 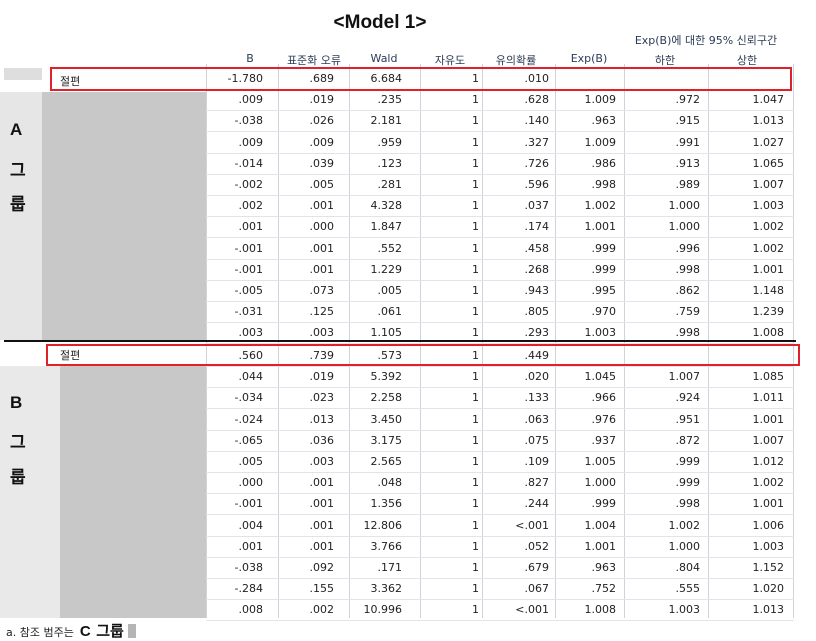 I want to click on table-cell: <.001, so click(x=532, y=610).